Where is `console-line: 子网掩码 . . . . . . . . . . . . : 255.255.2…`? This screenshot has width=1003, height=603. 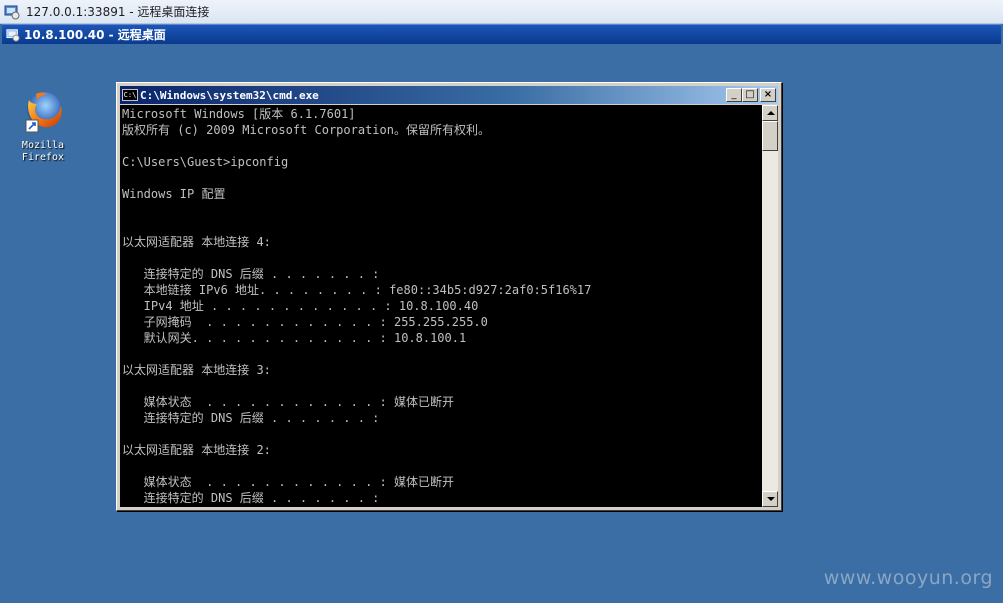 console-line: 子网掩码 . . . . . . . . . . . . : 255.255.2… is located at coordinates (305, 322).